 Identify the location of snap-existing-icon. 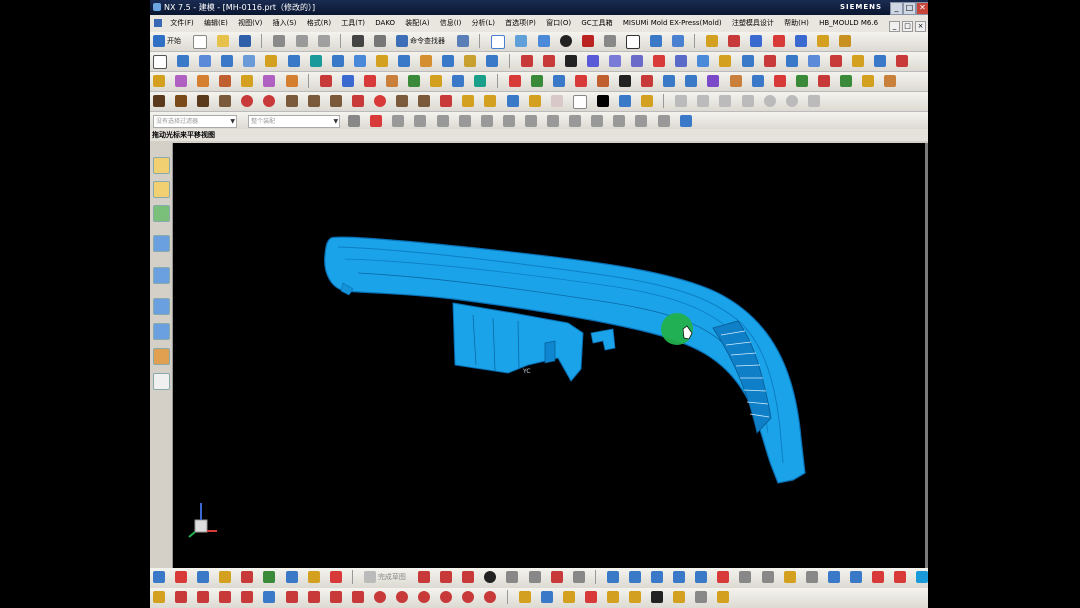
(530, 121).